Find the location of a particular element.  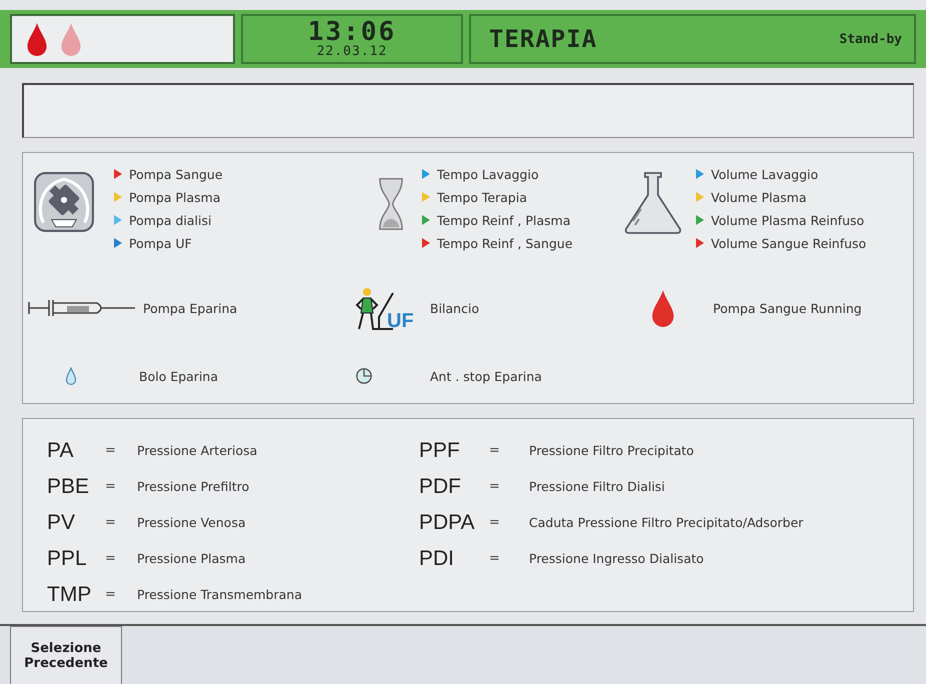

timer-icon is located at coordinates (364, 376).